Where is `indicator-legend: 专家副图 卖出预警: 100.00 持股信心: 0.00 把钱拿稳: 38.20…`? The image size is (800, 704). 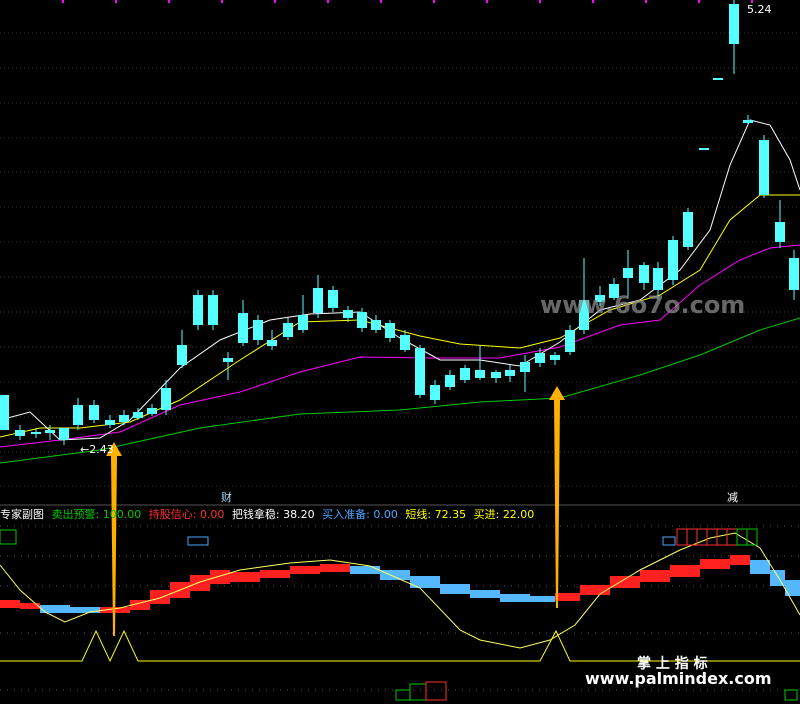 indicator-legend: 专家副图 卖出预警: 100.00 持股信心: 0.00 把钱拿稳: 38.20… is located at coordinates (267, 514).